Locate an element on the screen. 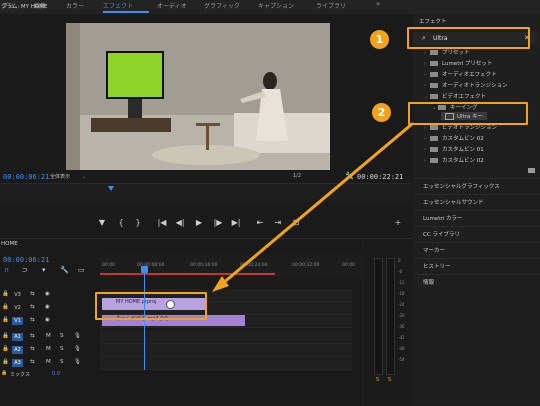 The image size is (540, 406). step-1-badge: 1 is located at coordinates (379, 39).